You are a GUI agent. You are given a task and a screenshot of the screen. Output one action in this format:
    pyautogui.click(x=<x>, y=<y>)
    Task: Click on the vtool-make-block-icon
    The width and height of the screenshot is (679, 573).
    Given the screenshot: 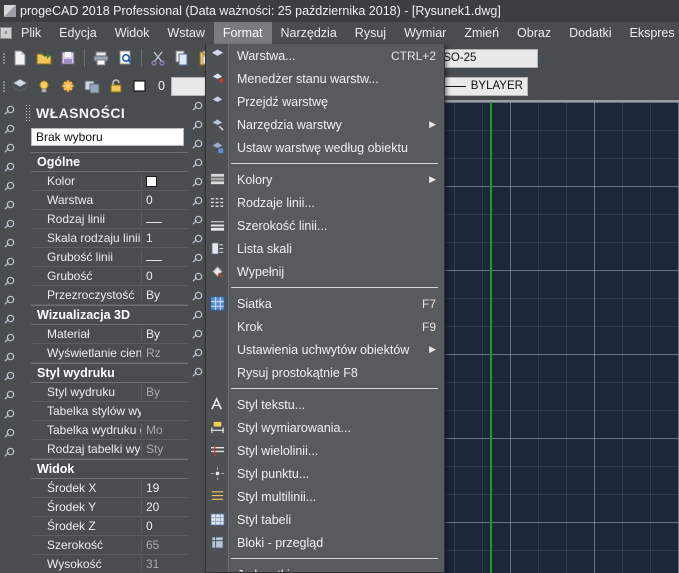 What is the action you would take?
    pyautogui.click(x=10, y=337)
    